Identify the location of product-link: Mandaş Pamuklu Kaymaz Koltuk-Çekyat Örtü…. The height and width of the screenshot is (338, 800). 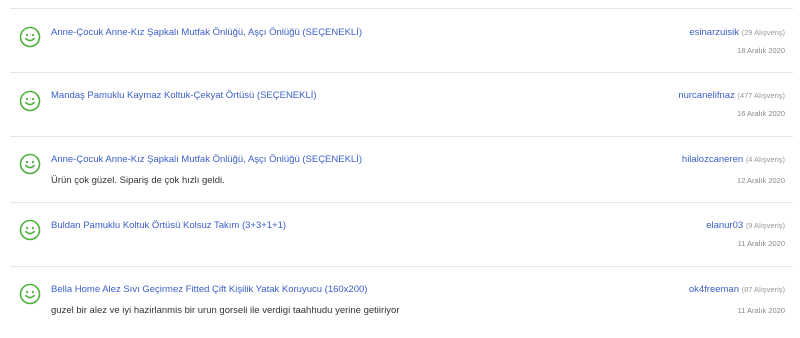
(184, 95).